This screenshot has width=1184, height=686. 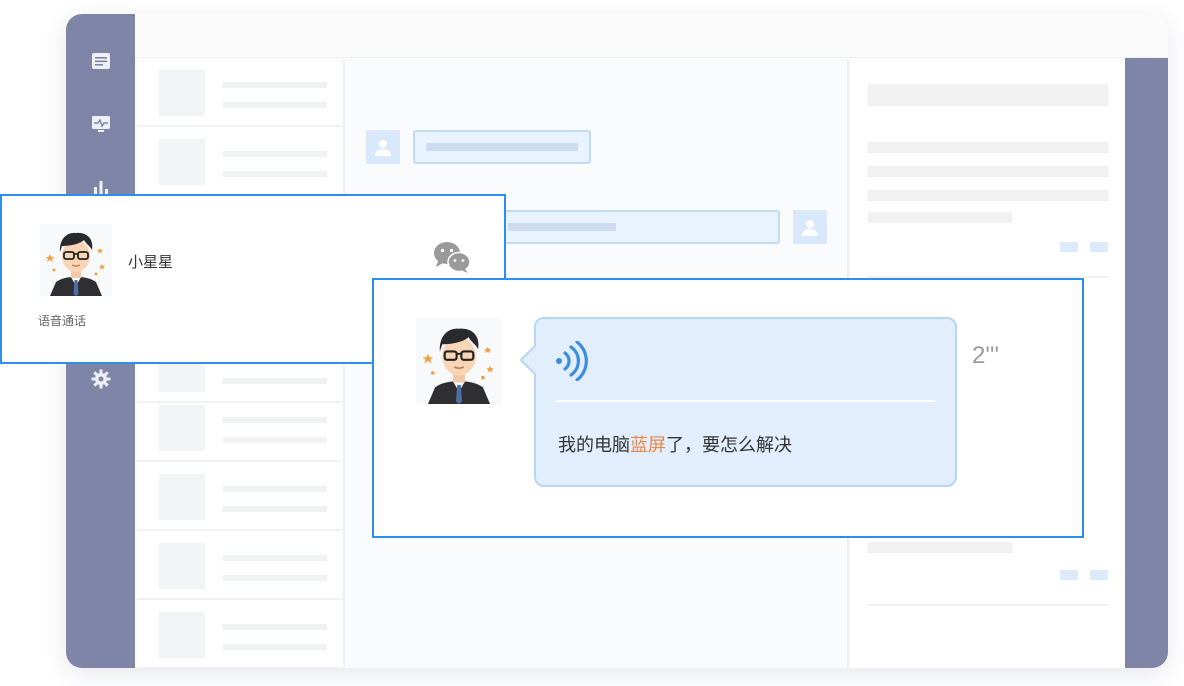 What do you see at coordinates (452, 257) in the screenshot?
I see `wechat-icon` at bounding box center [452, 257].